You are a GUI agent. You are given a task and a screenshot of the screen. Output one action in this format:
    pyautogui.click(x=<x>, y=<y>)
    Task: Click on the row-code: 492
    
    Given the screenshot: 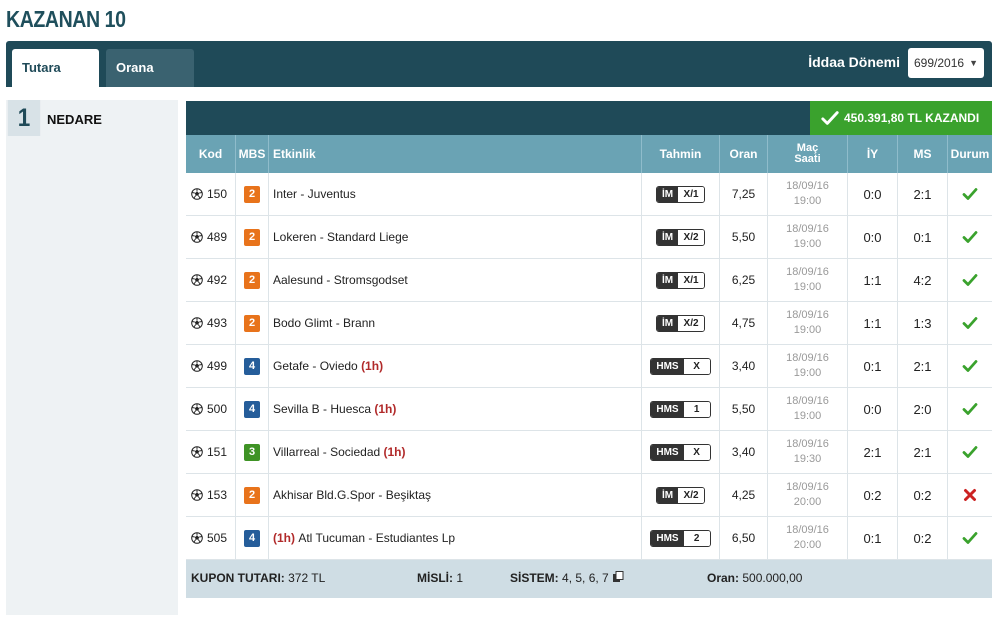 What is the action you would take?
    pyautogui.click(x=213, y=280)
    